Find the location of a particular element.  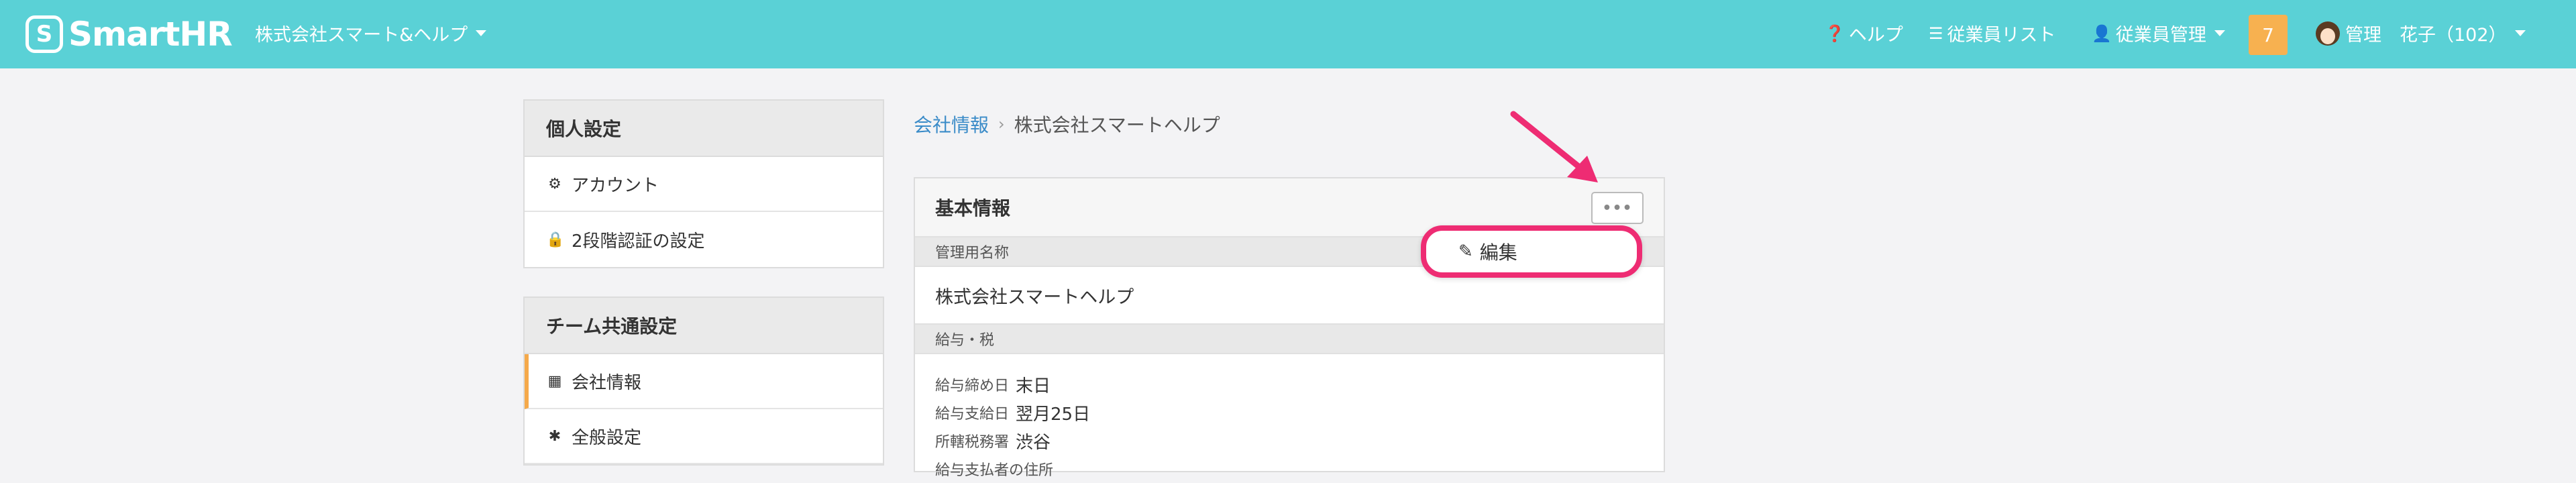

logo-mark-icon: S is located at coordinates (44, 34).